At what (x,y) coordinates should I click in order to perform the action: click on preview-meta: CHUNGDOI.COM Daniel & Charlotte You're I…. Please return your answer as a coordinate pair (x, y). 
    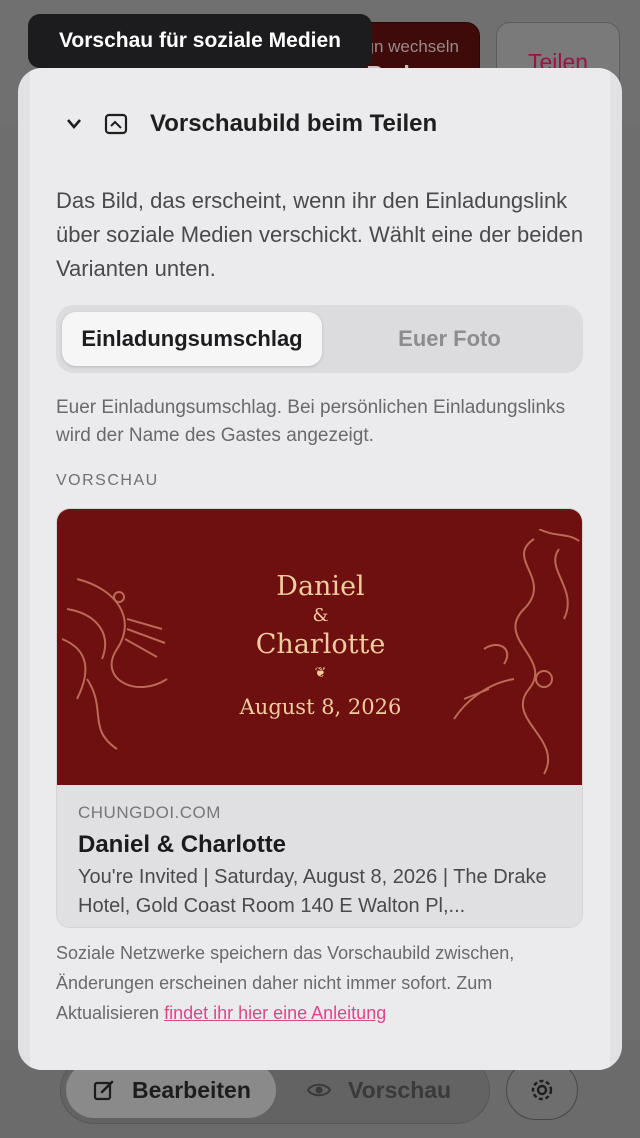
    Looking at the image, I should click on (323, 862).